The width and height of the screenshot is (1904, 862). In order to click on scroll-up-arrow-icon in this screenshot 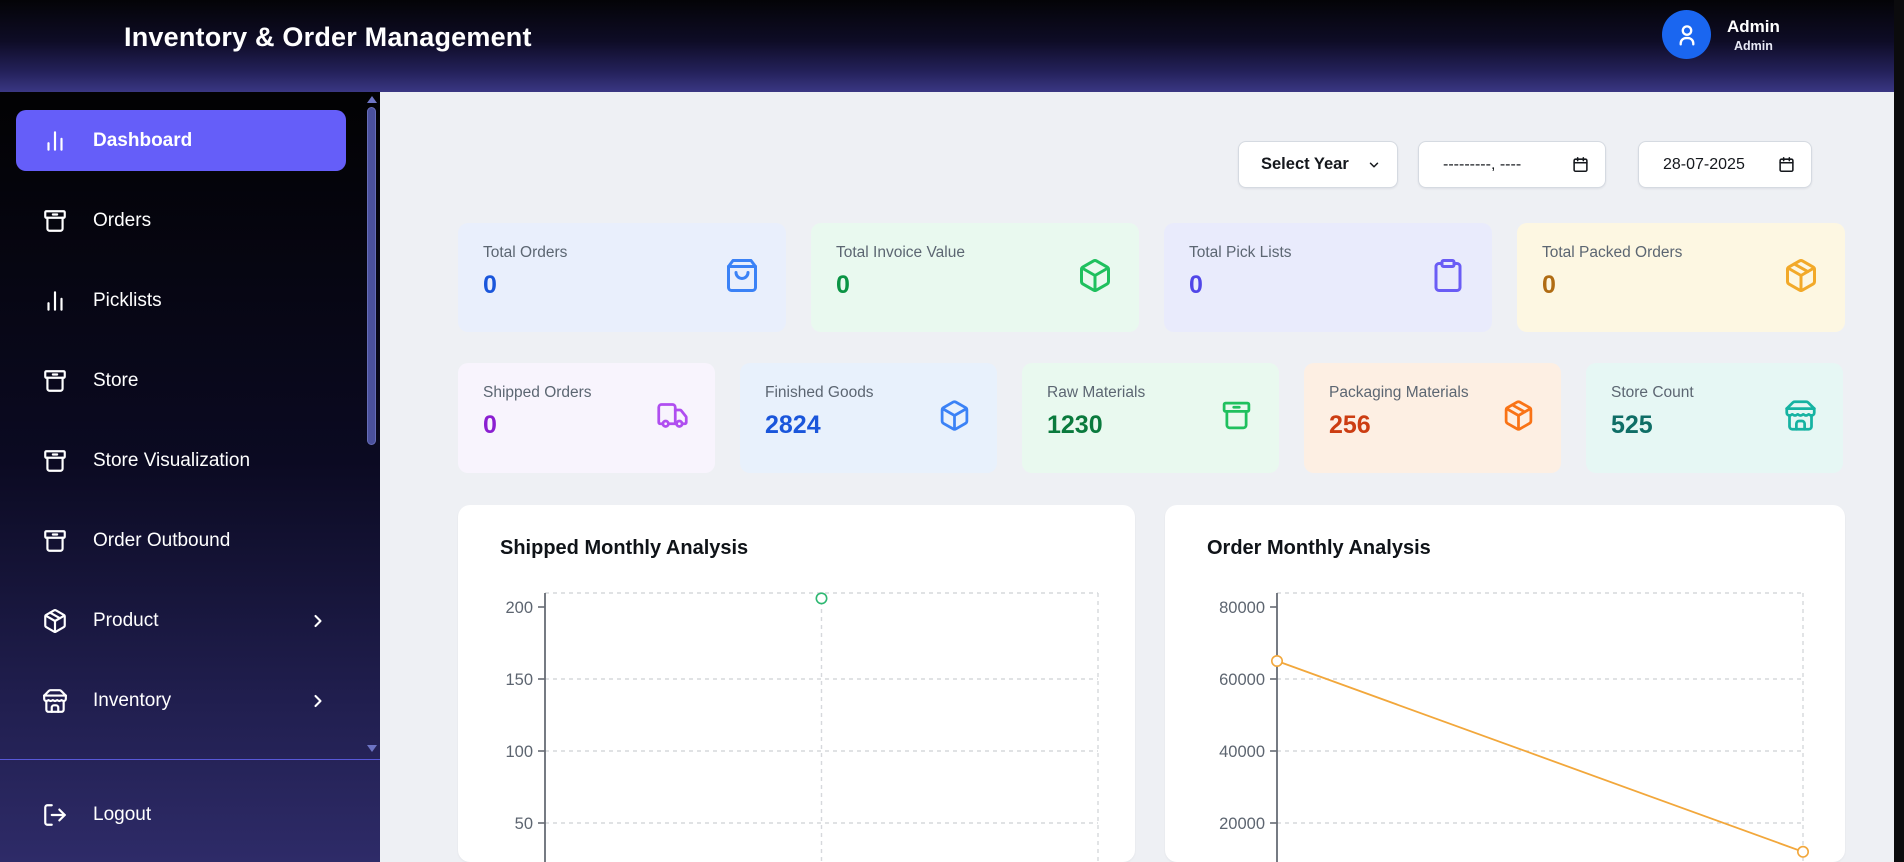, I will do `click(372, 99)`.